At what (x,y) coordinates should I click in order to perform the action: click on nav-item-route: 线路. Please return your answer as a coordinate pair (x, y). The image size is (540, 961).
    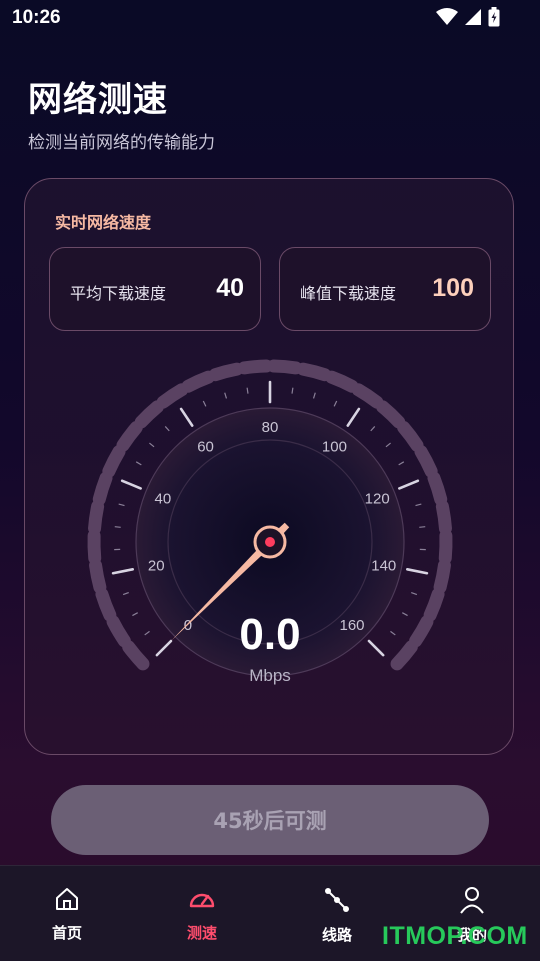
    Looking at the image, I should click on (337, 915).